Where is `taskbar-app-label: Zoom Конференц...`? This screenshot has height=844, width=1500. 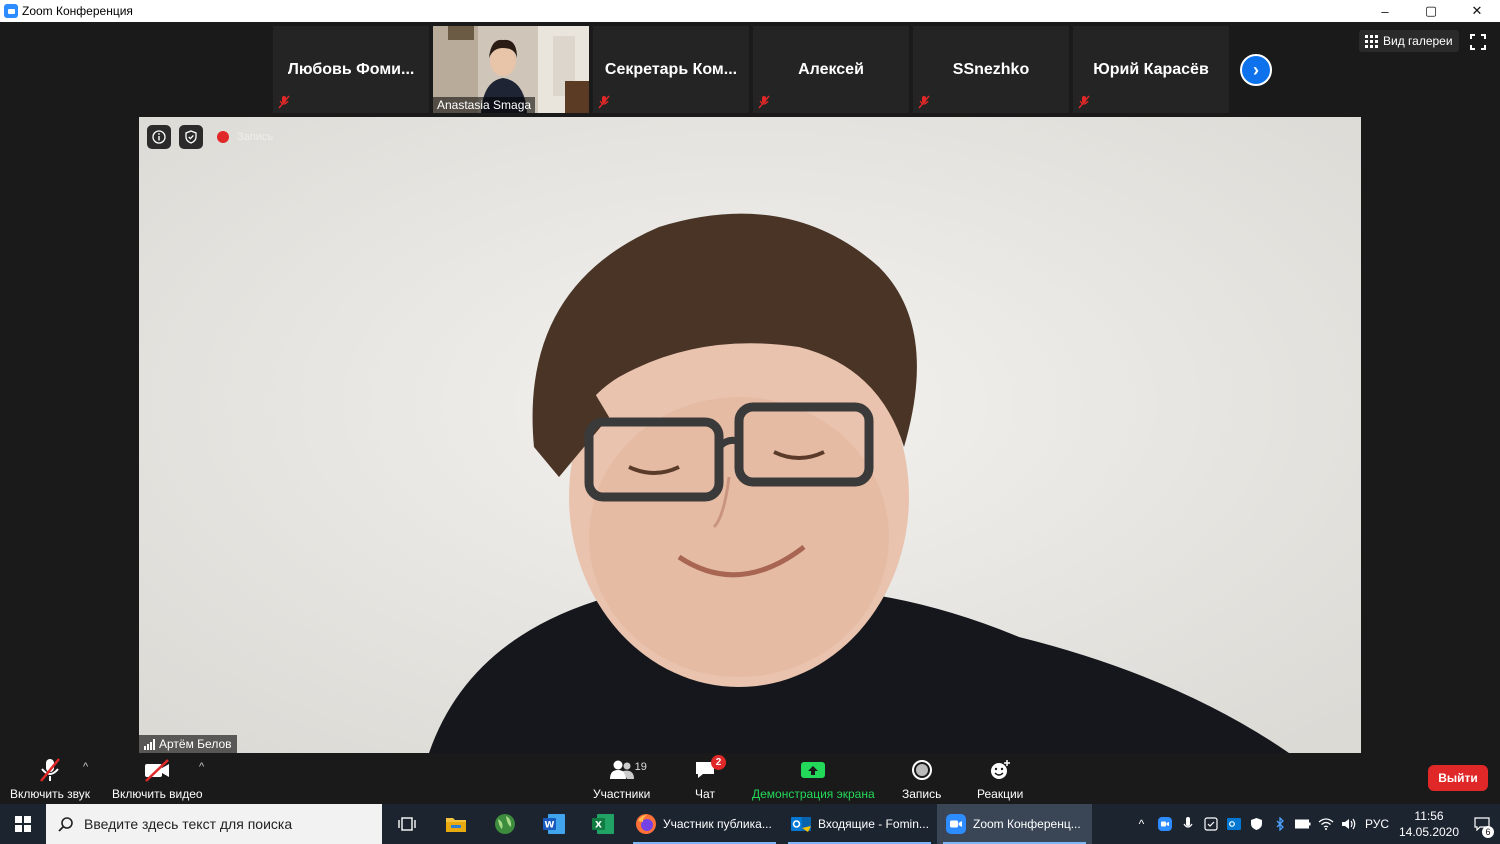
taskbar-app-label: Zoom Конференц... is located at coordinates (1027, 824).